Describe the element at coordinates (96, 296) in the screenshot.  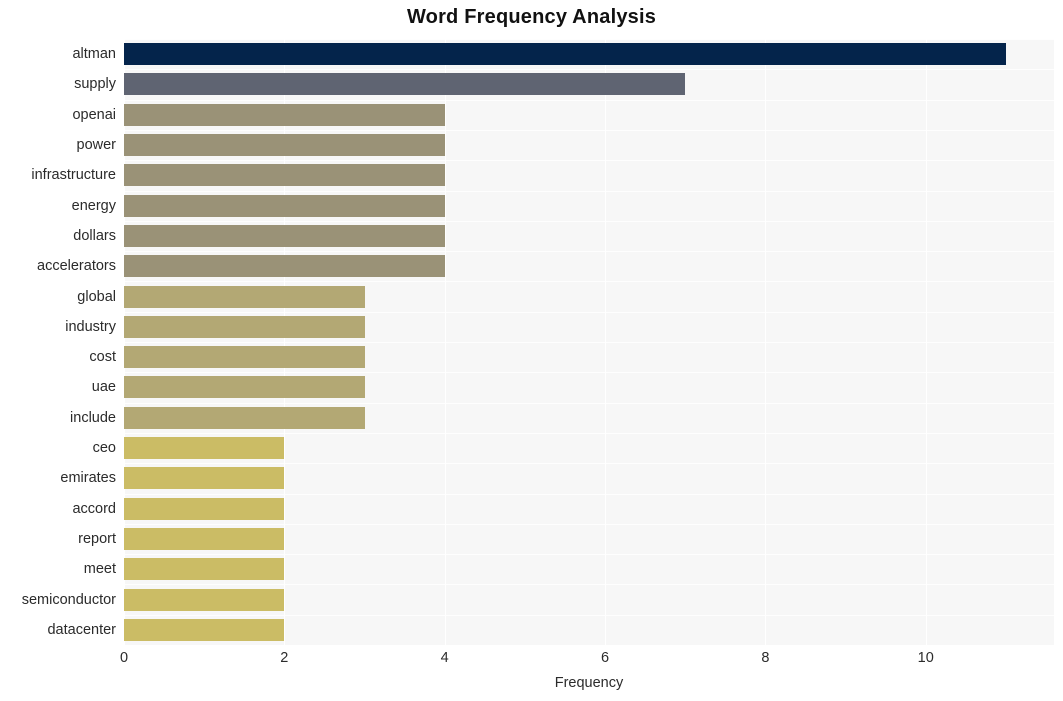
I see `y-axis-tick-label: global` at that location.